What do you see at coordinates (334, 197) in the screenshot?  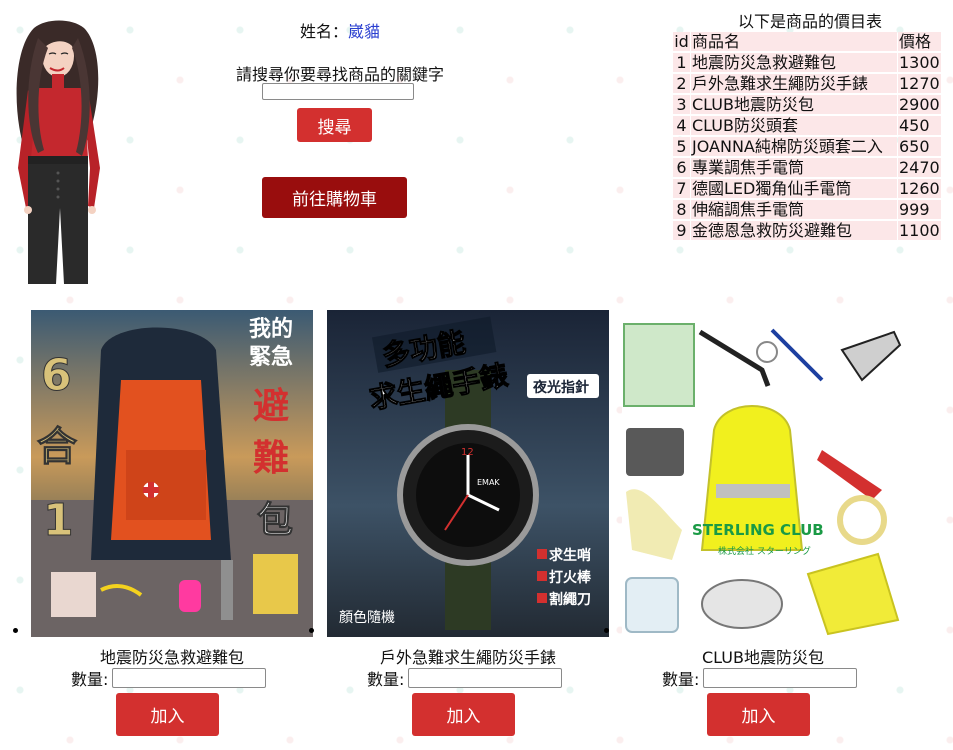 I see `go-to-cart-button: 前往購物車` at bounding box center [334, 197].